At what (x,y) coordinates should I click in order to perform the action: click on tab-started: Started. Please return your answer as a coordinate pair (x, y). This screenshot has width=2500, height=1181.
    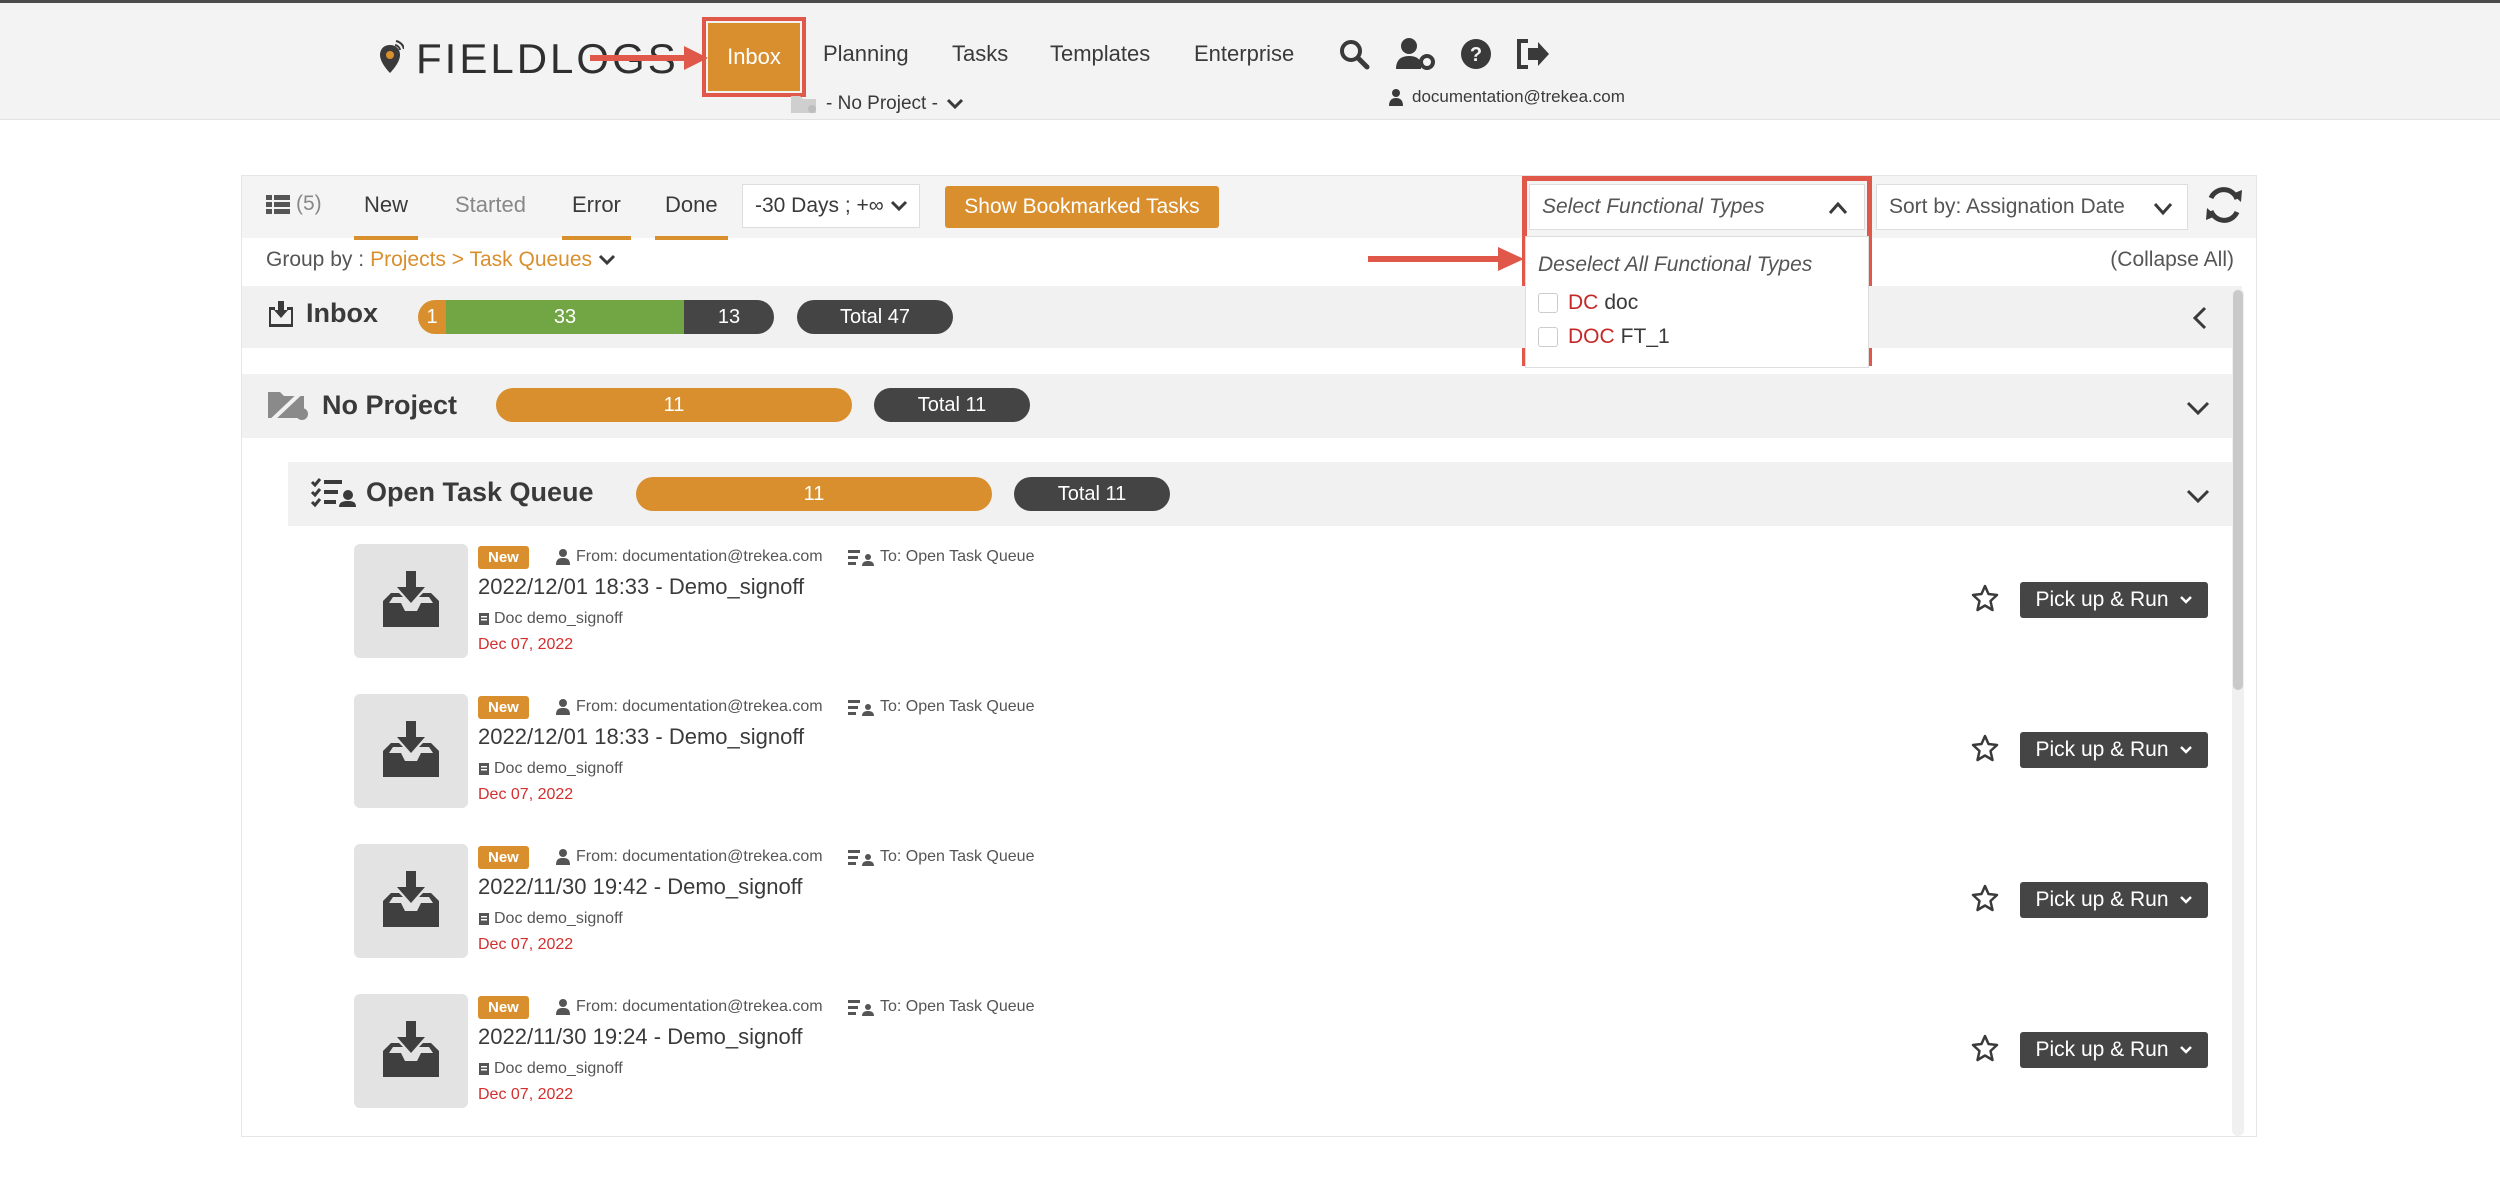
    Looking at the image, I should click on (490, 205).